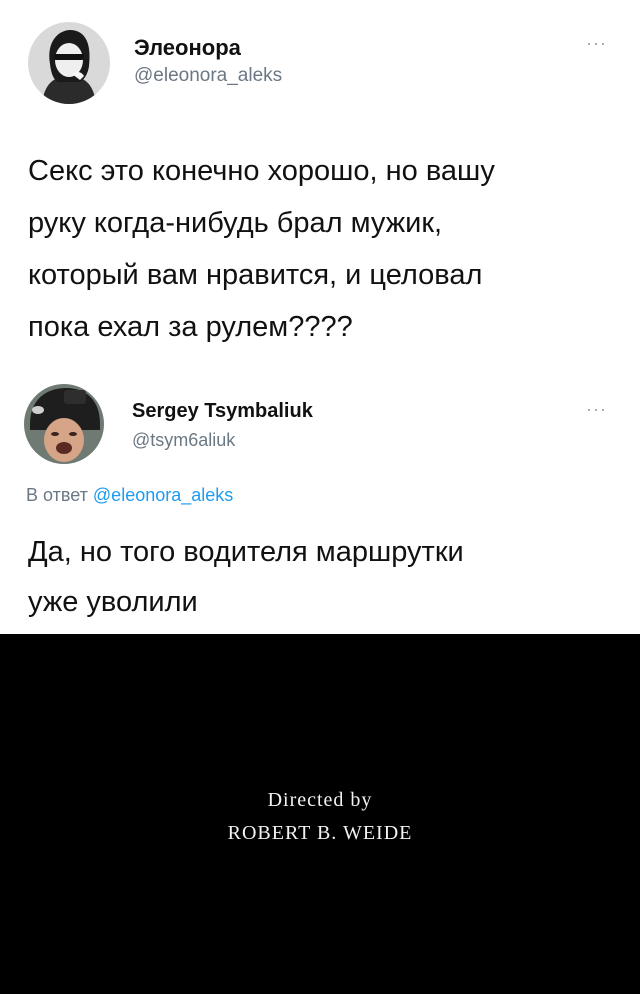 The width and height of the screenshot is (640, 994). What do you see at coordinates (208, 76) in the screenshot?
I see `author-handle: @eleonora_aleks` at bounding box center [208, 76].